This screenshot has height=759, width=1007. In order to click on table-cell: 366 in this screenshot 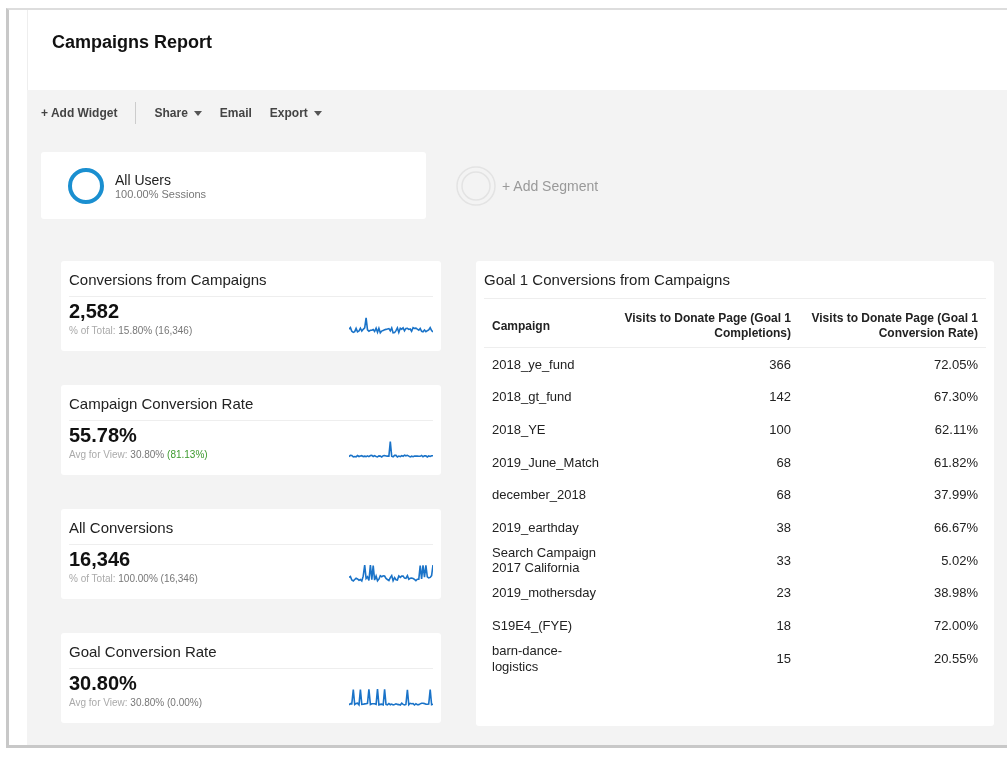, I will do `click(705, 364)`.